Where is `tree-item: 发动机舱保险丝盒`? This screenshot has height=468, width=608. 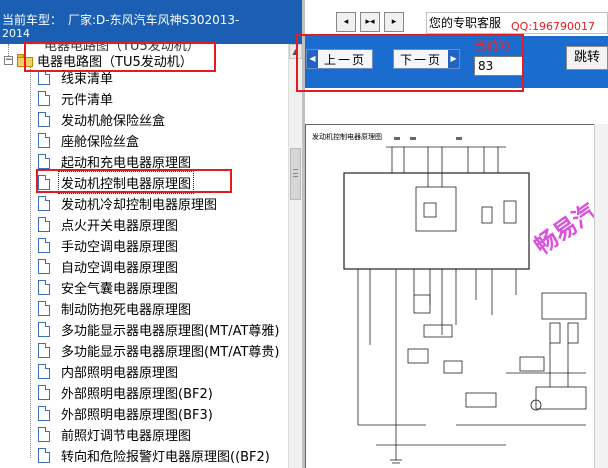
tree-item: 发动机舱保险丝盒 is located at coordinates (102, 119).